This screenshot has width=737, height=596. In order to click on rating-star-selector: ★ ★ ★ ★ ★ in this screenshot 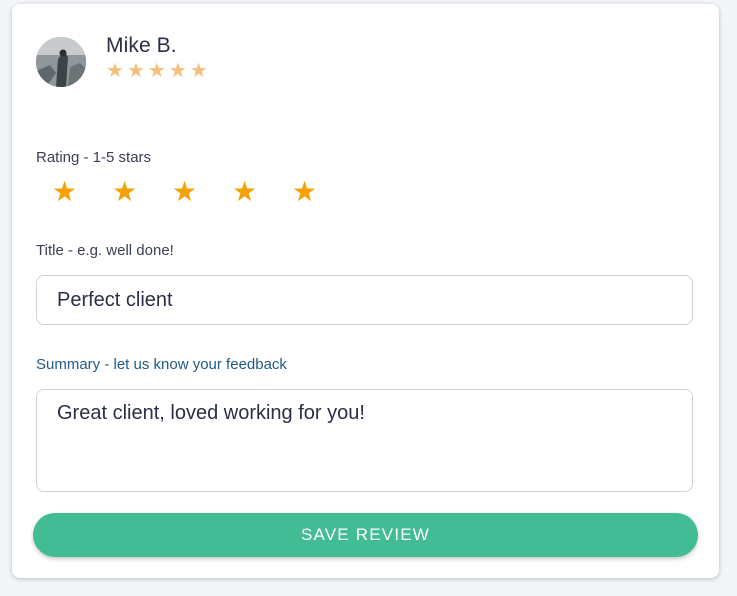, I will do `click(202, 192)`.